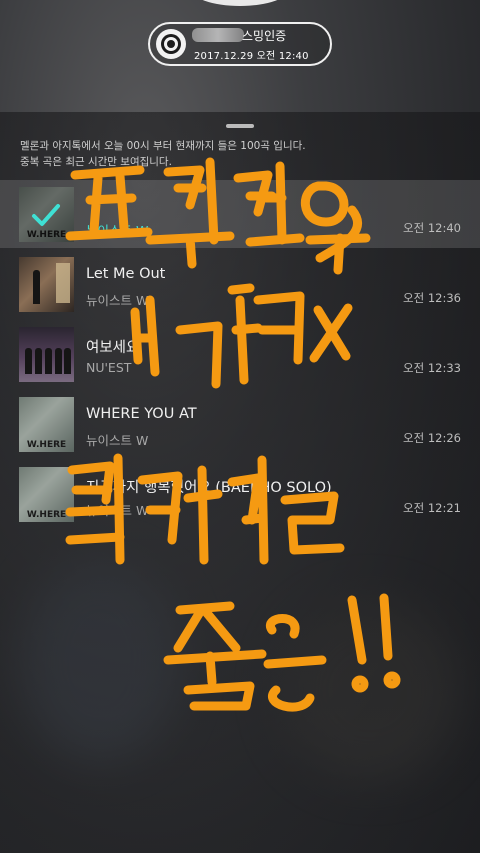  Describe the element at coordinates (240, 214) in the screenshot. I see `song-row-1: W.HERE 뉴이스트 W 오전 12:40` at that location.